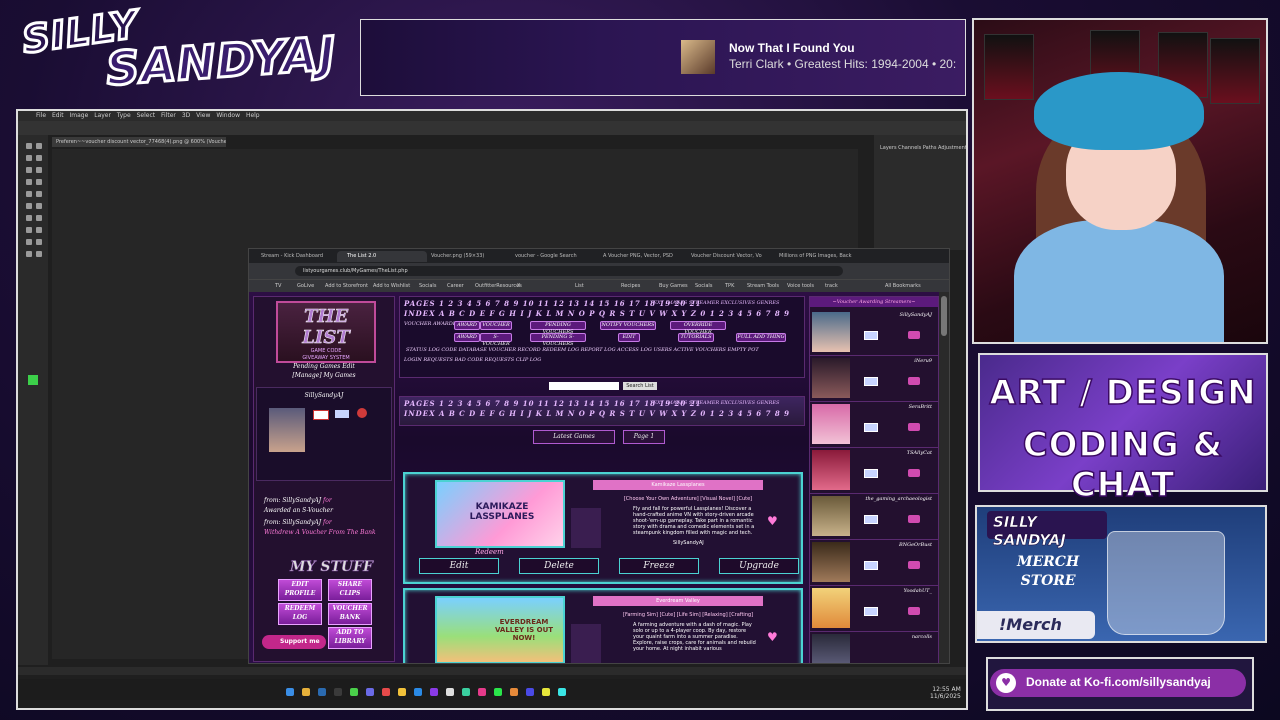 Image resolution: width=1280 pixels, height=720 pixels. I want to click on voucher-button: VOUCHER, so click(496, 325).